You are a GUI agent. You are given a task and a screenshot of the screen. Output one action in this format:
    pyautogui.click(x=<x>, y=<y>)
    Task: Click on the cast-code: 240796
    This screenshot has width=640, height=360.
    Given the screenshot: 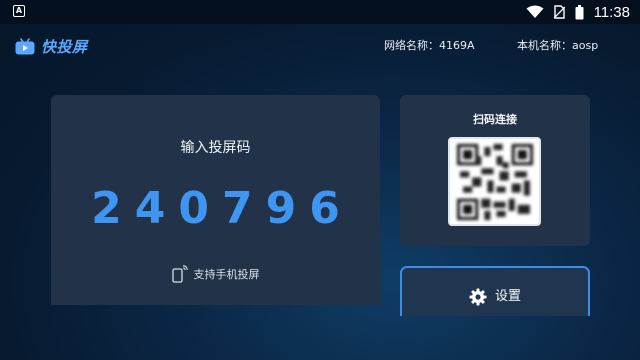 What is the action you would take?
    pyautogui.click(x=222, y=208)
    